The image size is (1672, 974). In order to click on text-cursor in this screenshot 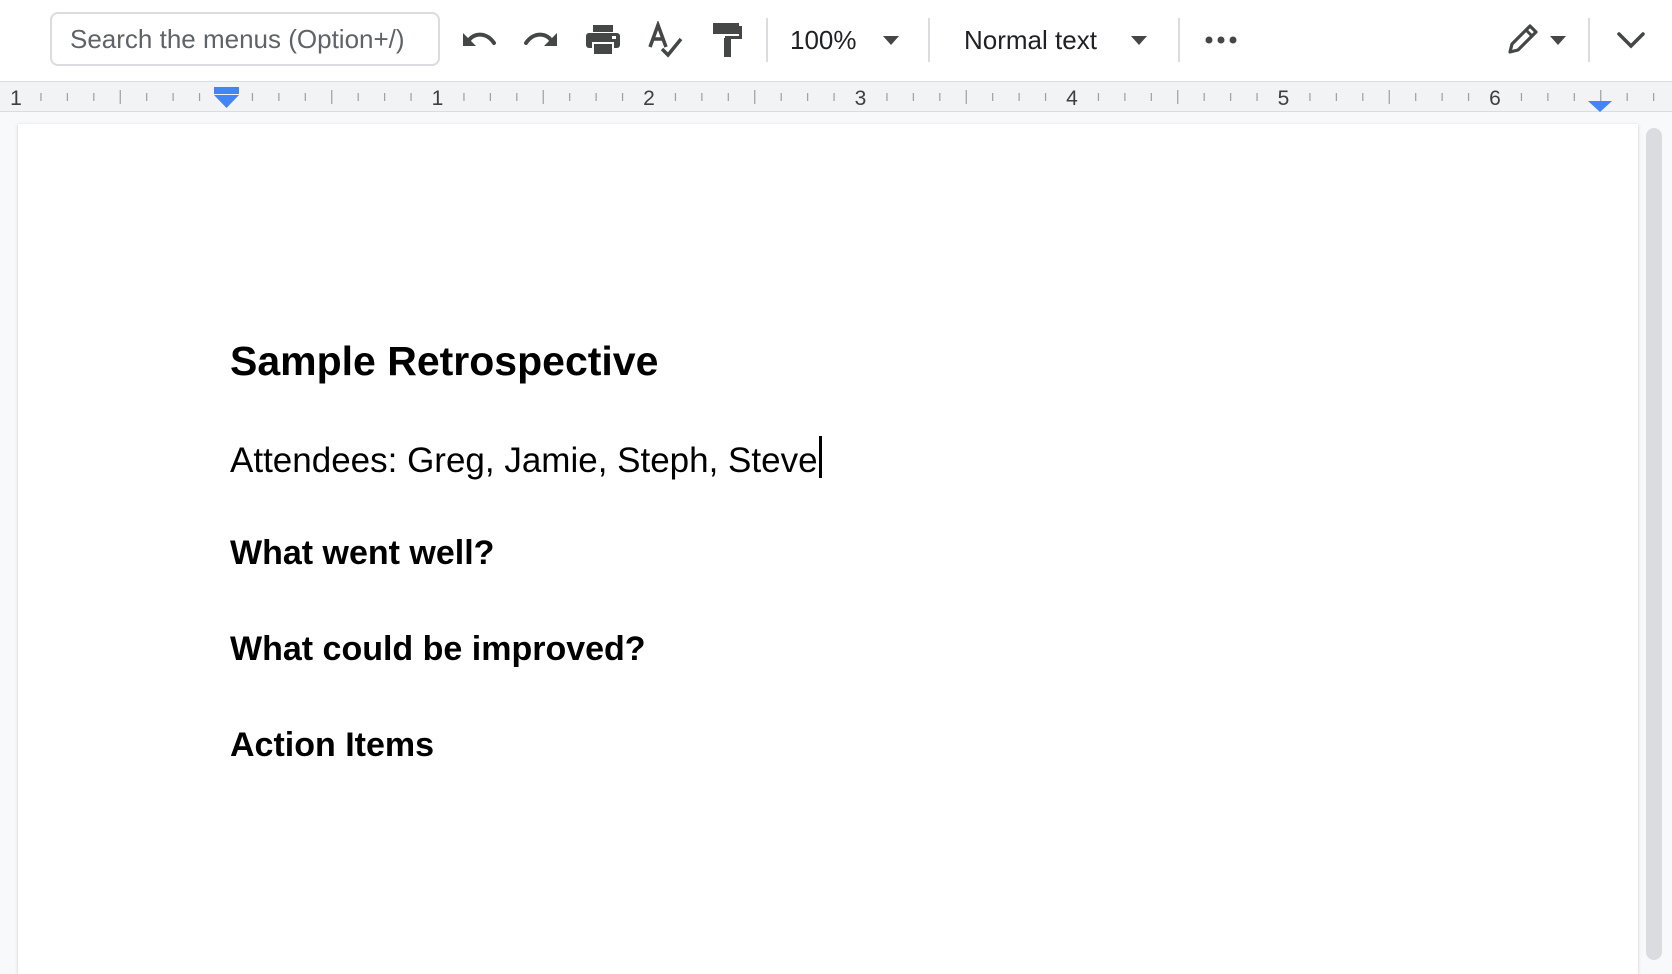, I will do `click(820, 457)`.